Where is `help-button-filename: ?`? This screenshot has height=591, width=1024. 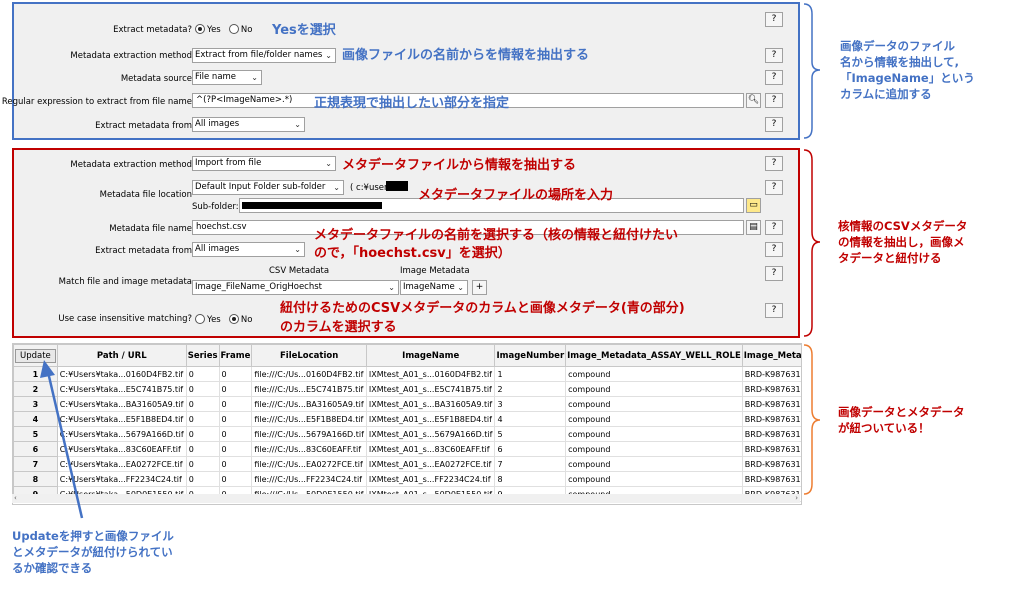 help-button-filename: ? is located at coordinates (774, 227).